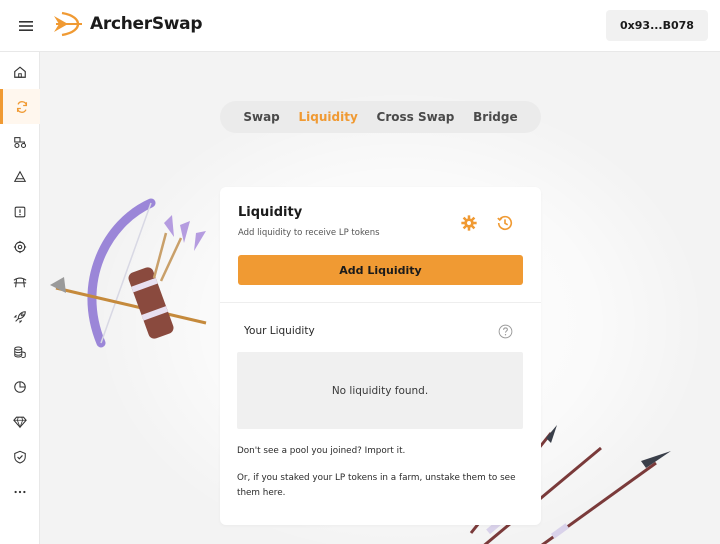 The width and height of the screenshot is (720, 544). I want to click on chart-pie-icon, so click(20, 386).